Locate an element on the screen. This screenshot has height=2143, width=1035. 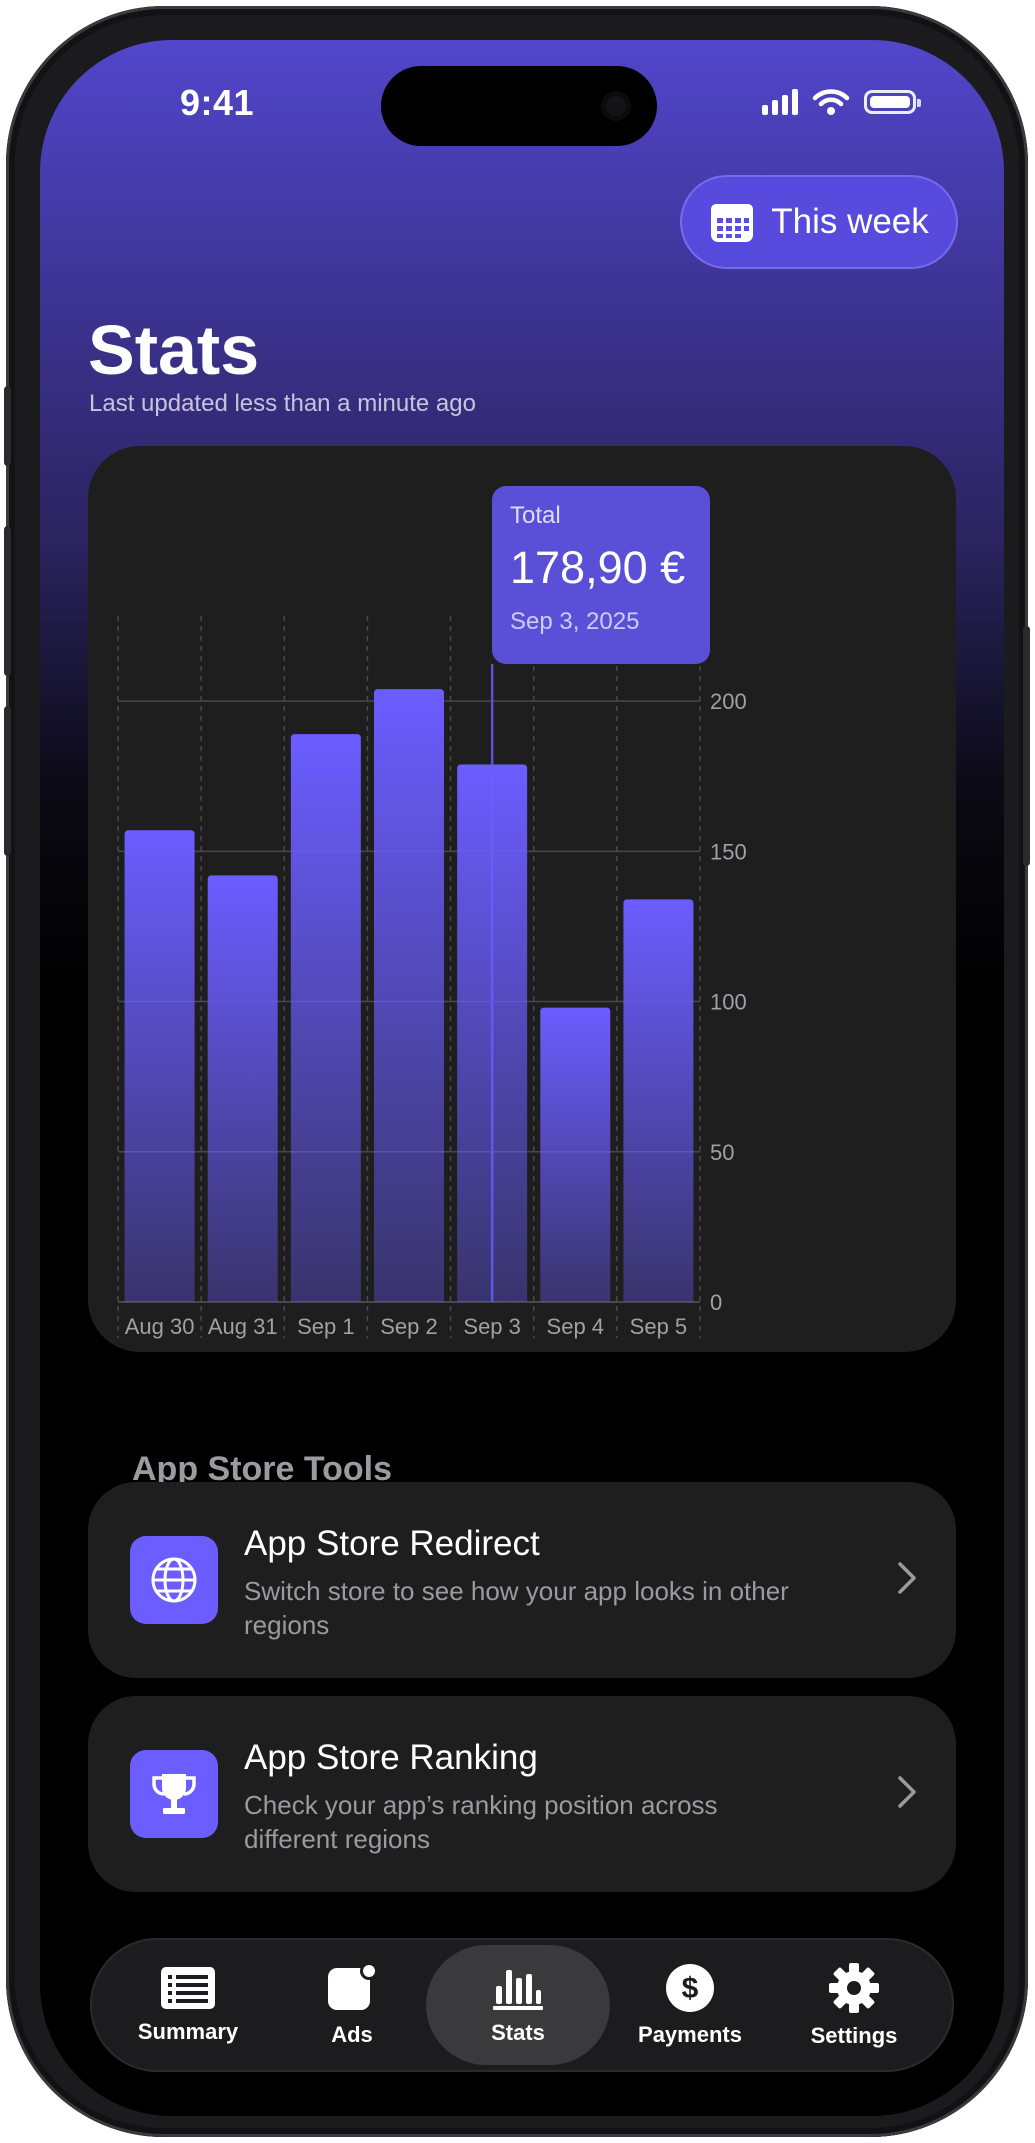
tooltip-date: Sep 3, 2025 is located at coordinates (575, 621).